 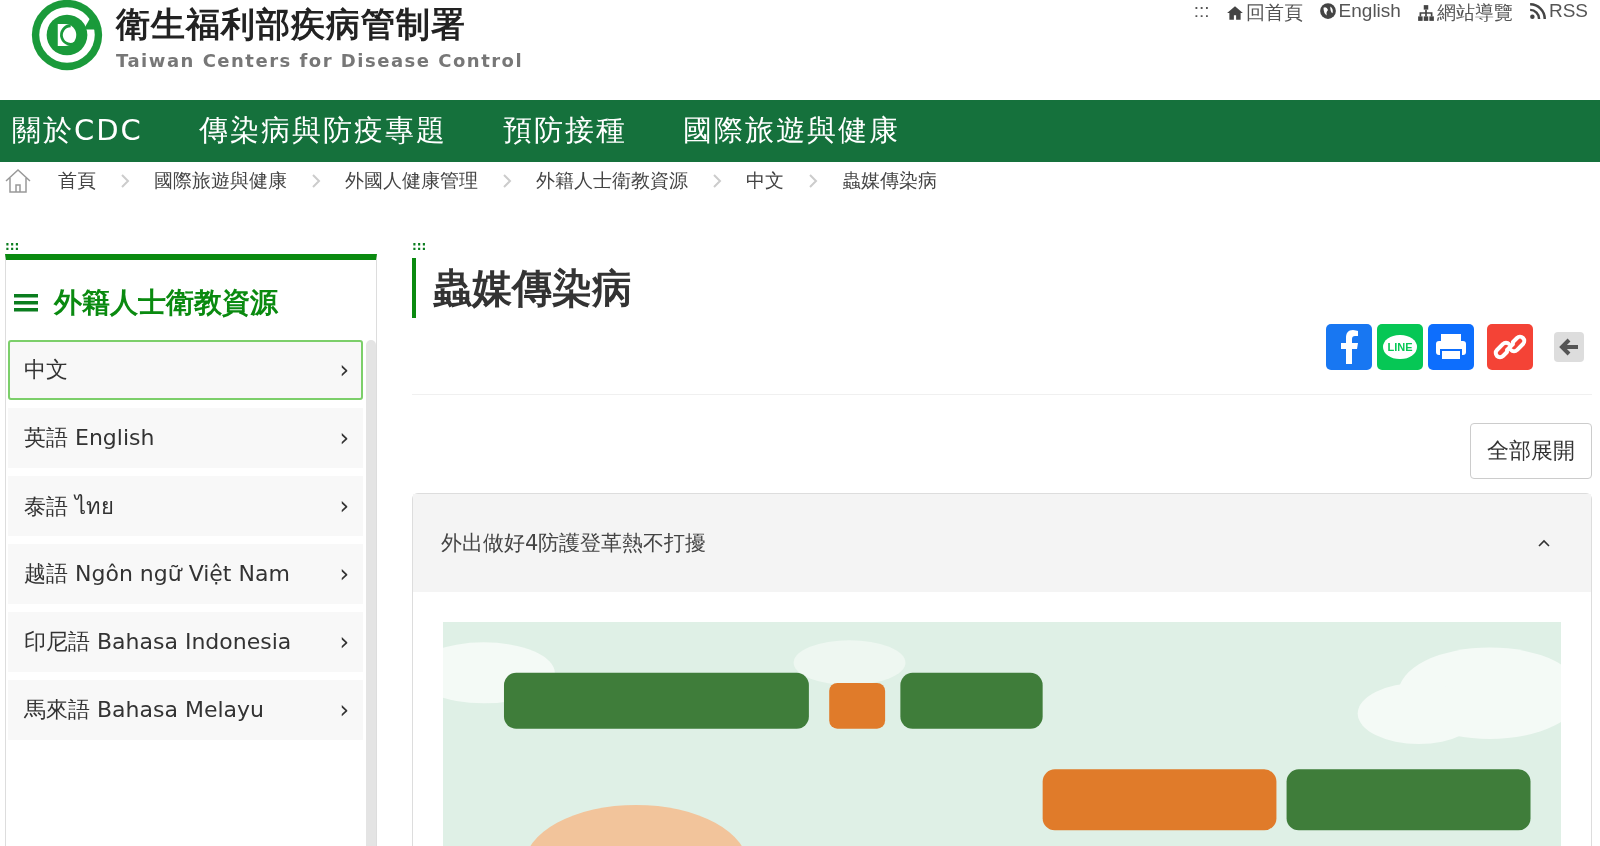 I want to click on print-icon, so click(x=1451, y=347).